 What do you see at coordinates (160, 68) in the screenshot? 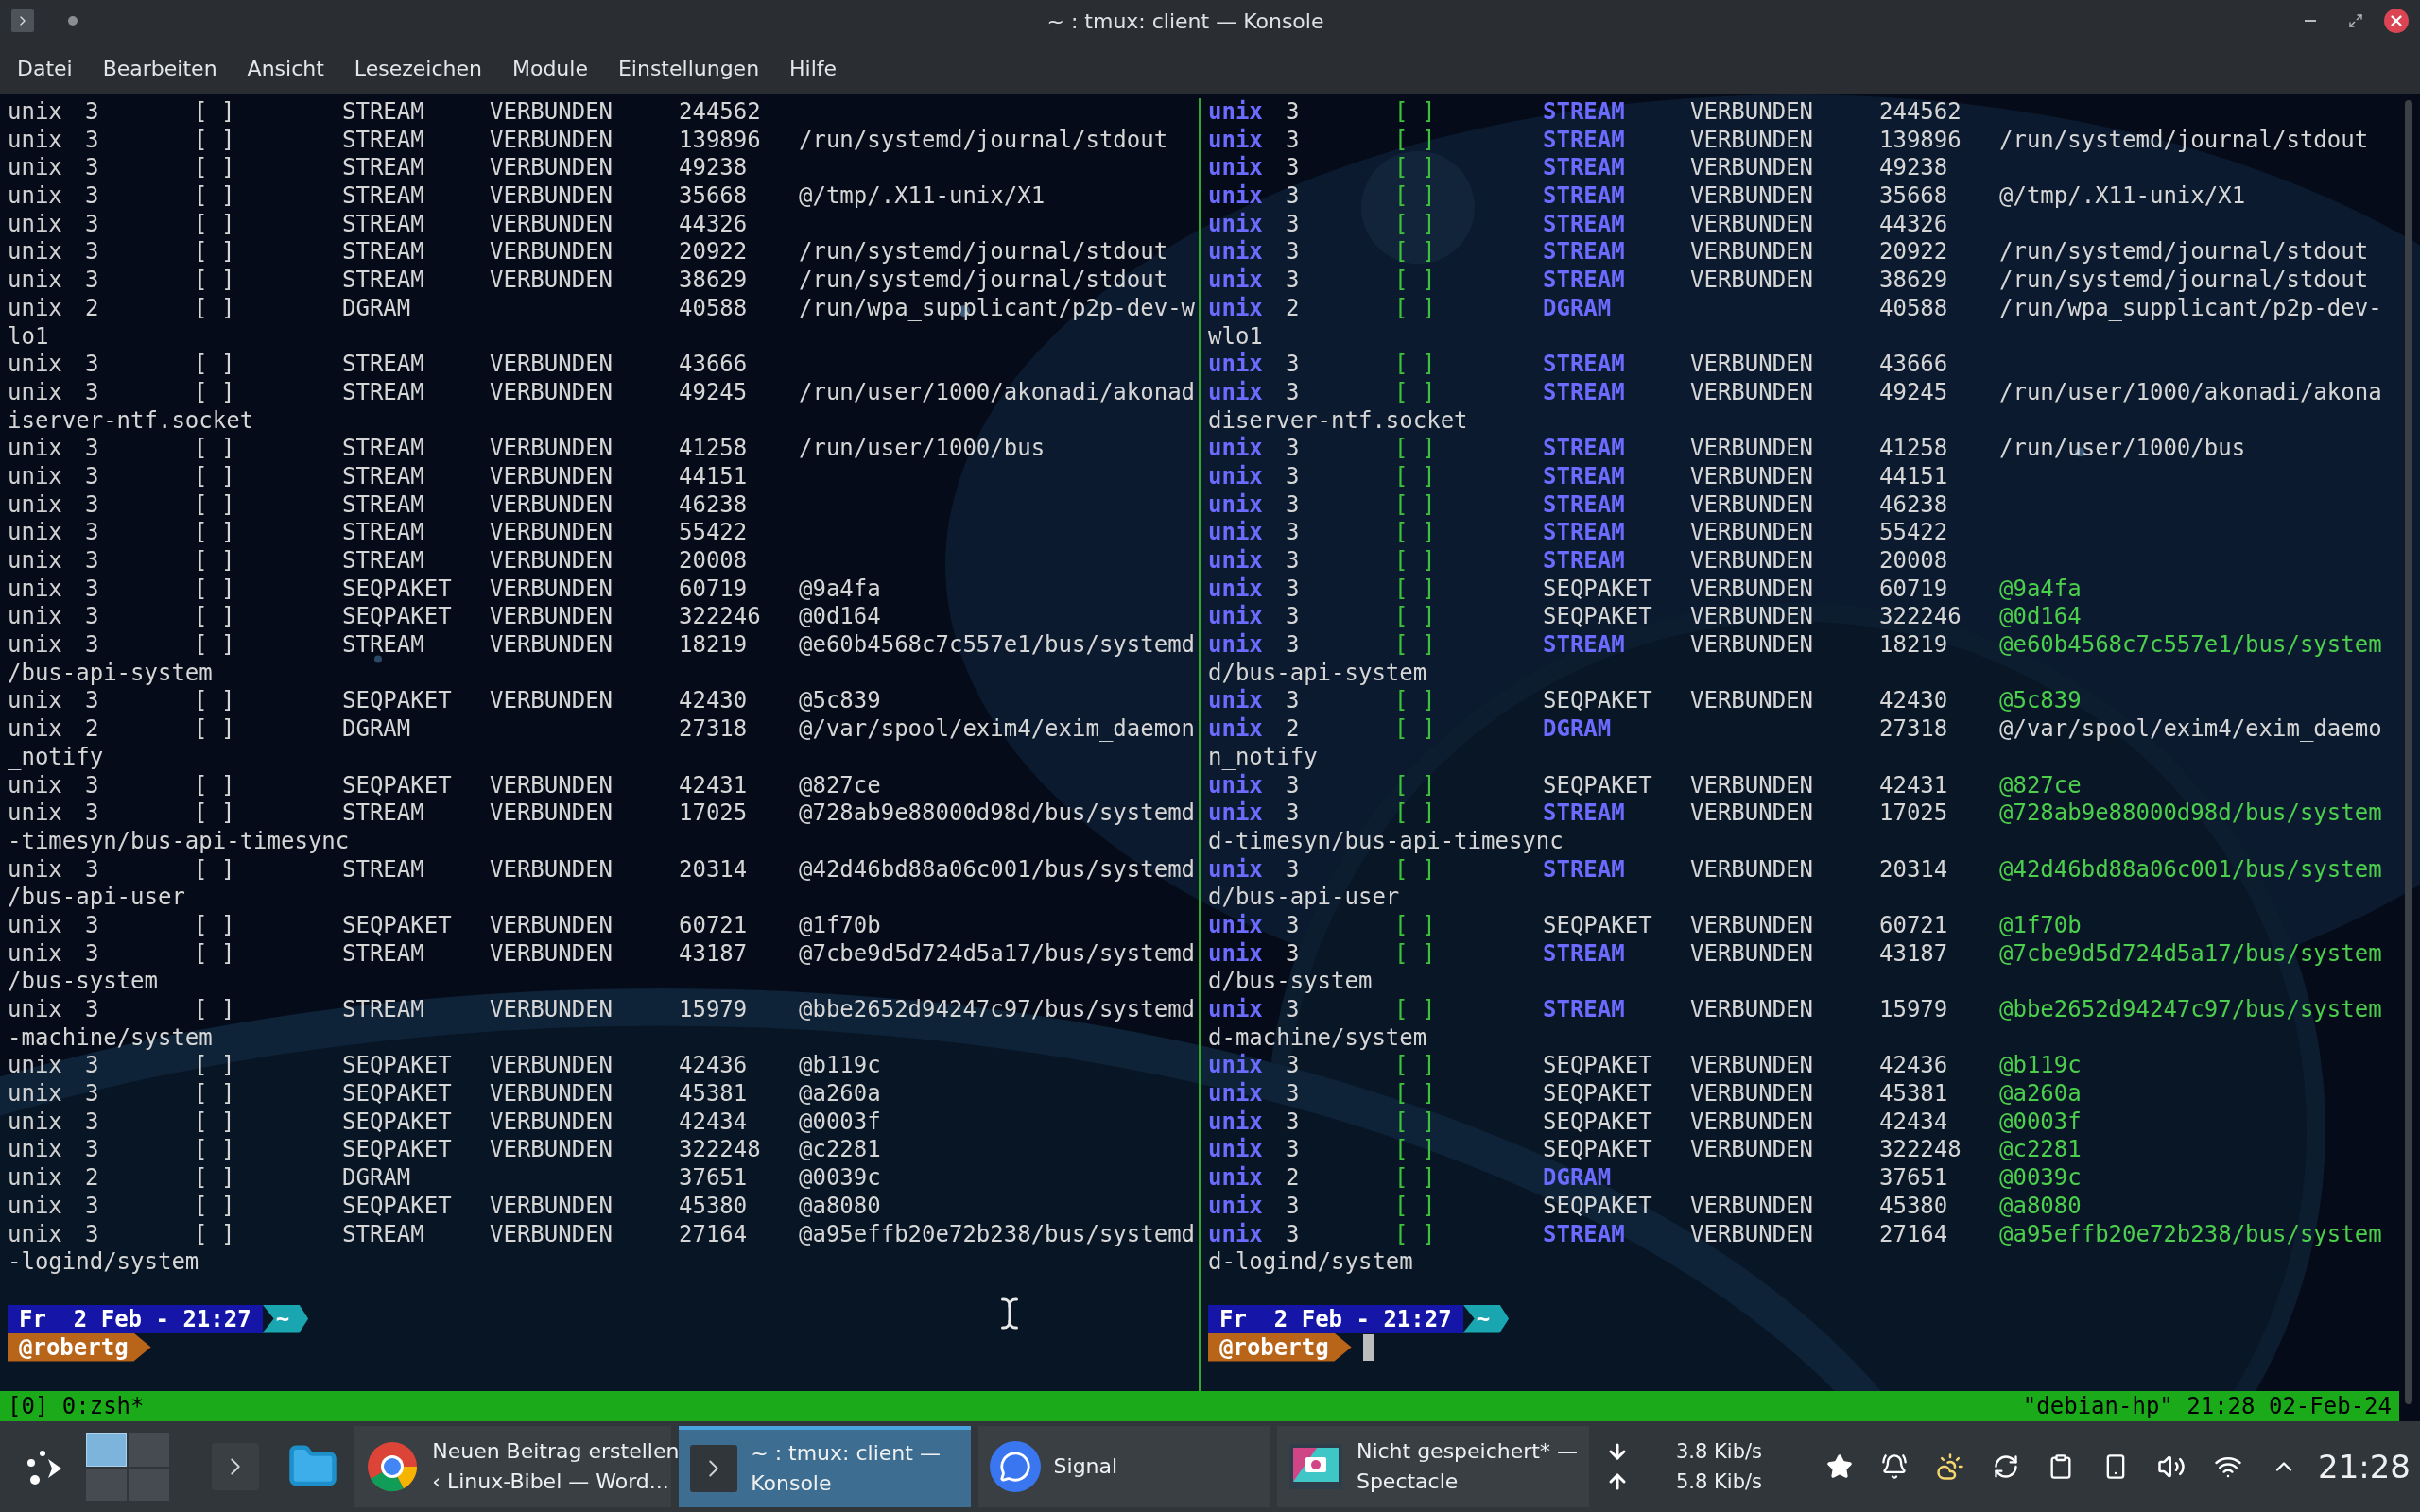
I see `menu-item: Bearbeiten` at bounding box center [160, 68].